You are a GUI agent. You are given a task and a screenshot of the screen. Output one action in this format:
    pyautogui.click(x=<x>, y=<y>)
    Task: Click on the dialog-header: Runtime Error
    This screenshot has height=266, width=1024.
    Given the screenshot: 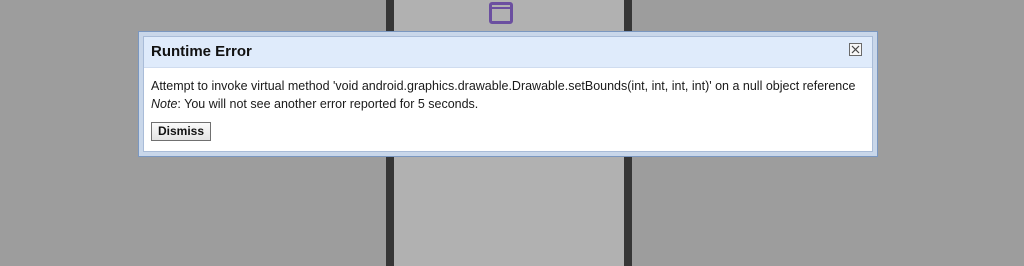 What is the action you would take?
    pyautogui.click(x=508, y=52)
    